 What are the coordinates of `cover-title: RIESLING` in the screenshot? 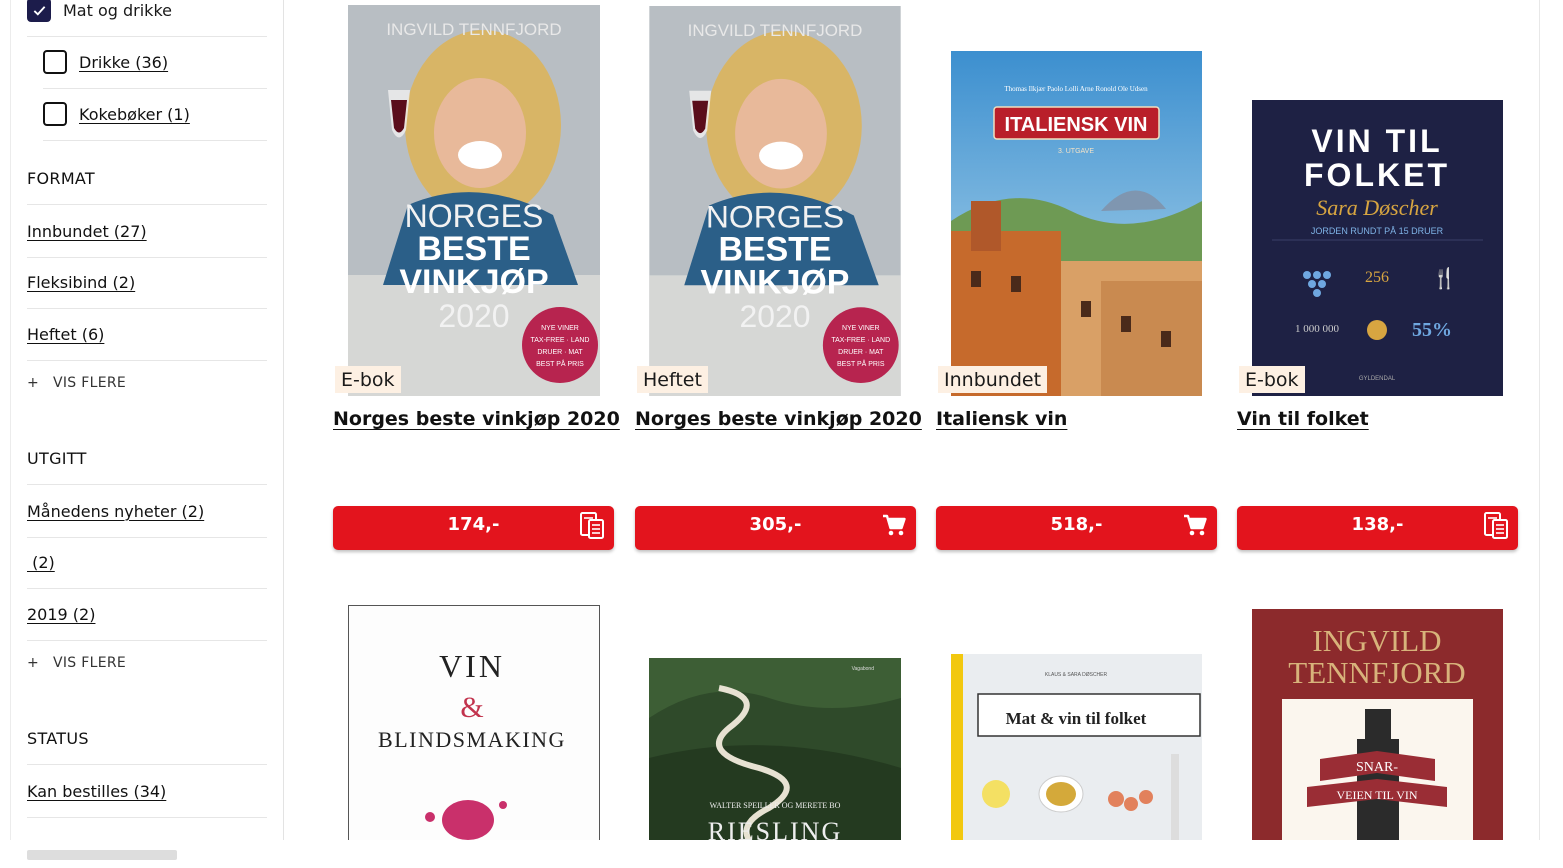 It's located at (775, 828).